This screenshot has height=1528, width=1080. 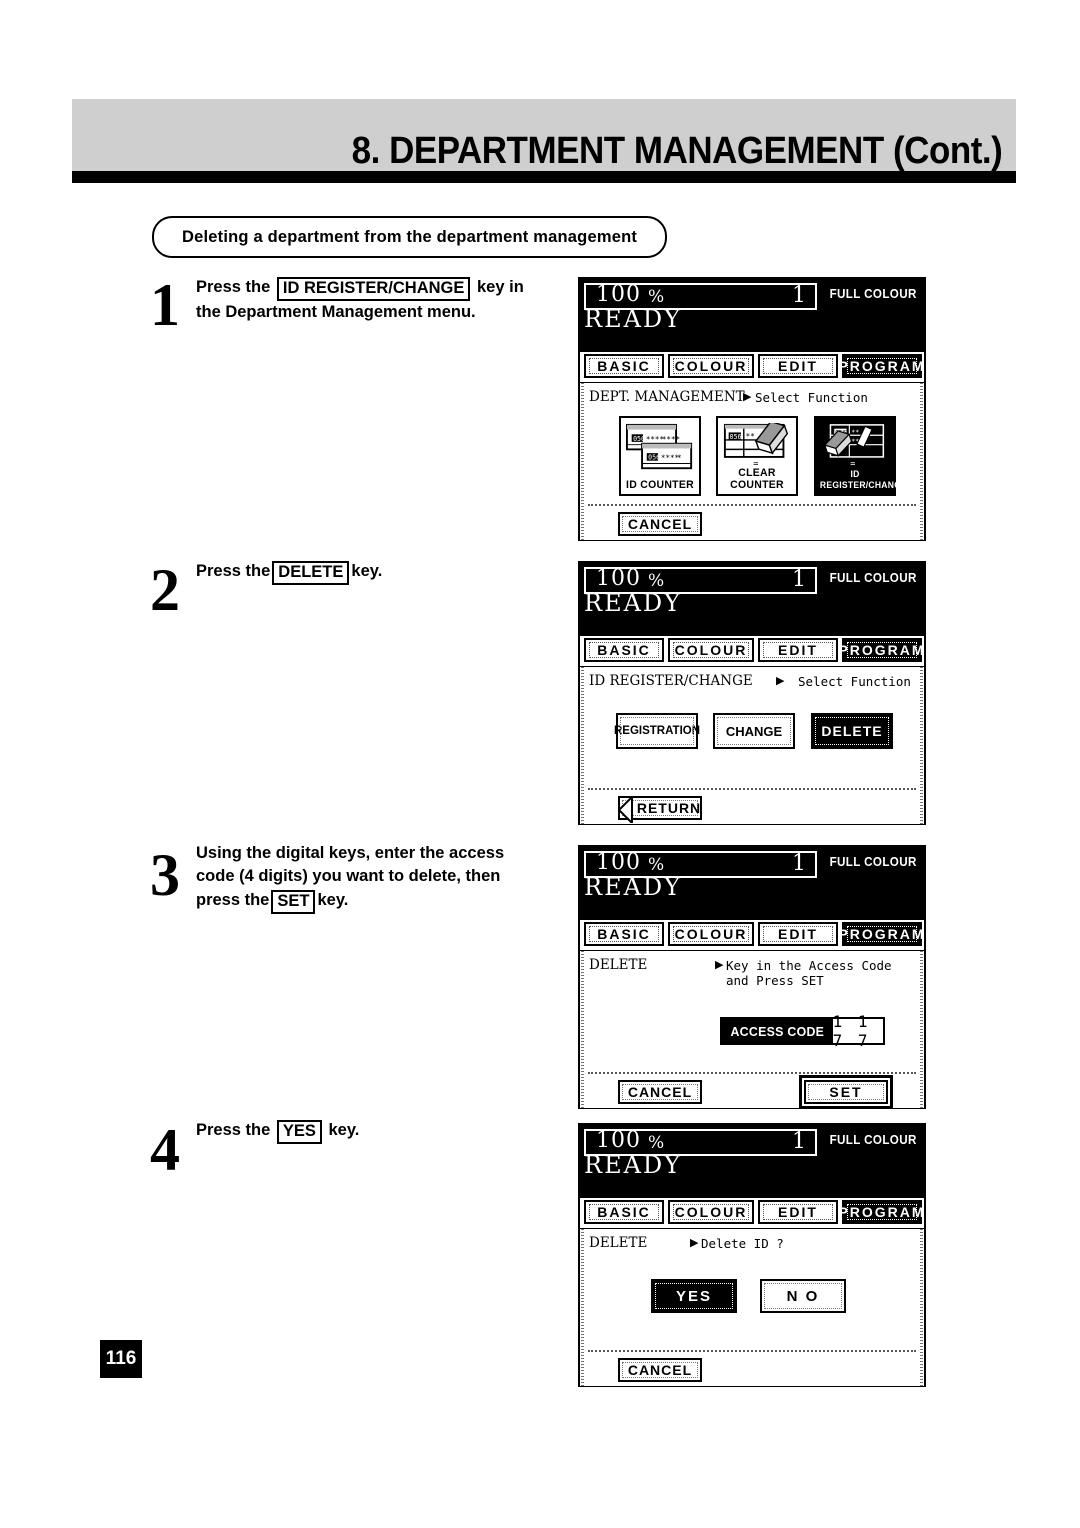 What do you see at coordinates (873, 862) in the screenshot?
I see `colour-mode-3: FULL COLOUR` at bounding box center [873, 862].